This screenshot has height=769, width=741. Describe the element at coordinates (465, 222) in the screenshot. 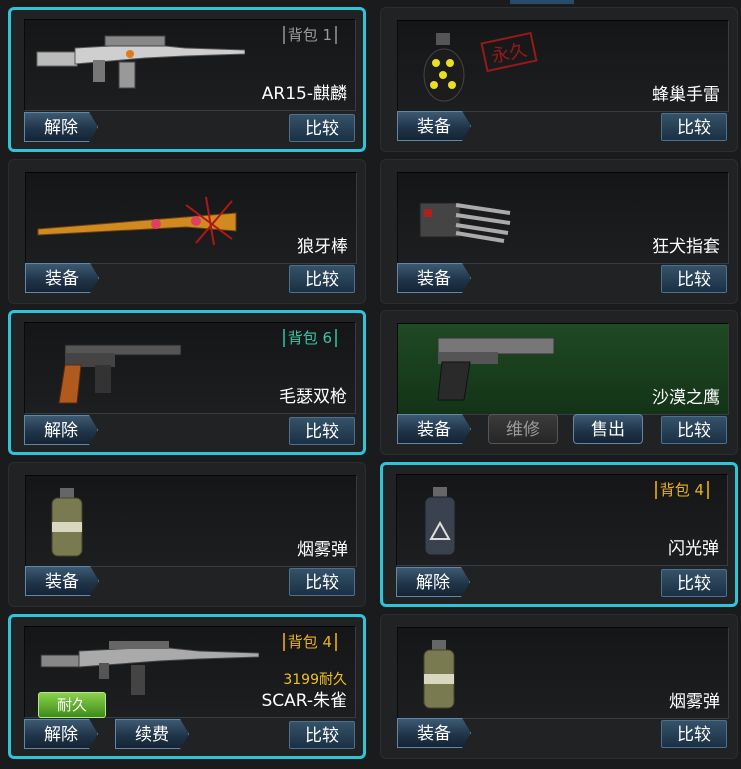

I see `claw-icon` at that location.